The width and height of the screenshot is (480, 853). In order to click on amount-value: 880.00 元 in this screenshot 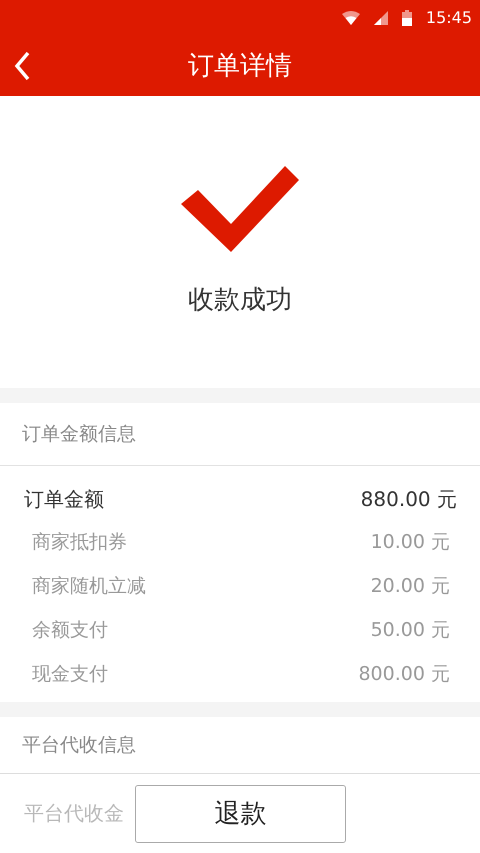, I will do `click(408, 499)`.